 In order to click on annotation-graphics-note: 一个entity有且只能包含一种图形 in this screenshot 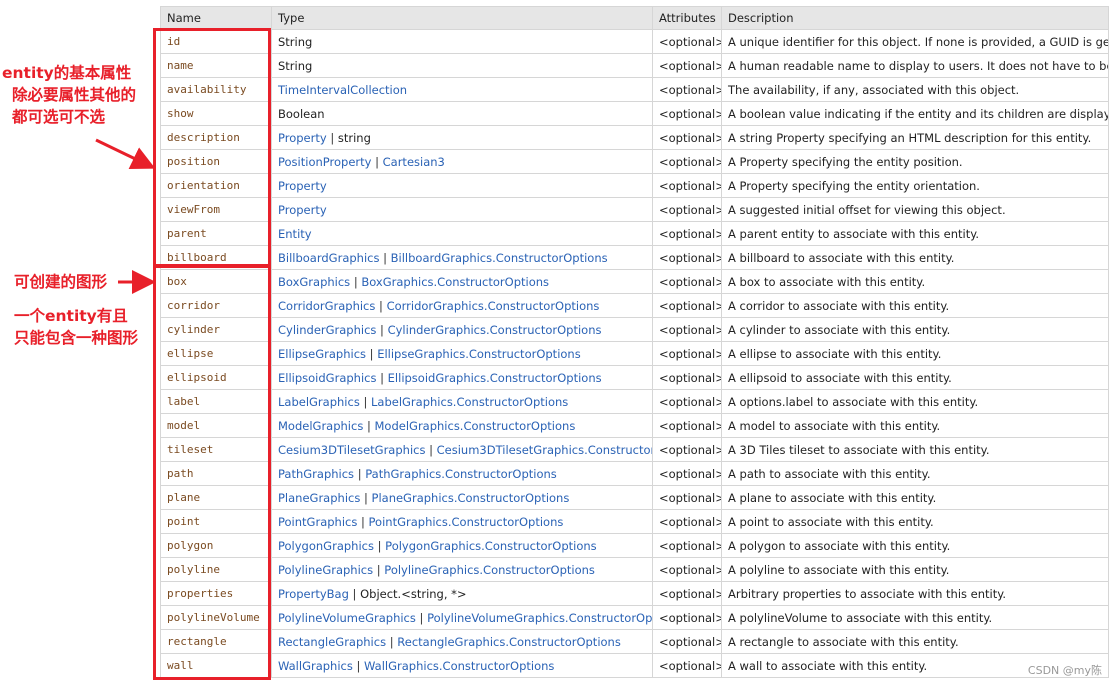, I will do `click(76, 327)`.